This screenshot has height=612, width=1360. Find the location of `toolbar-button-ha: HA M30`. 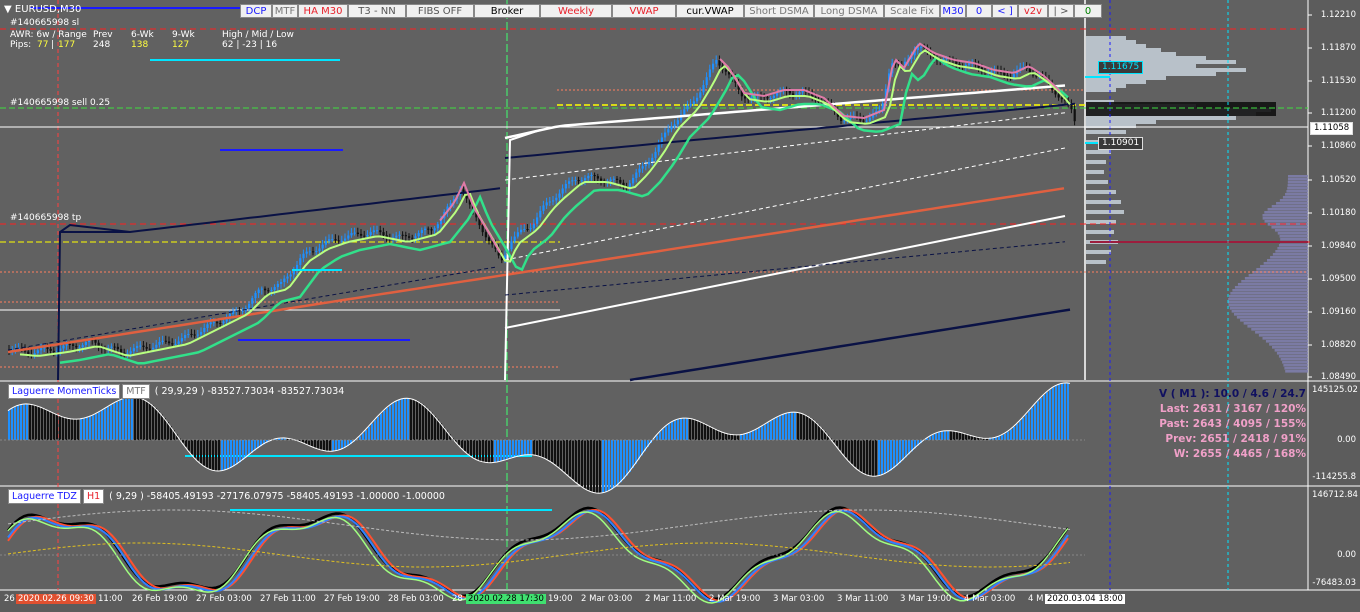

toolbar-button-ha: HA M30 is located at coordinates (323, 11).